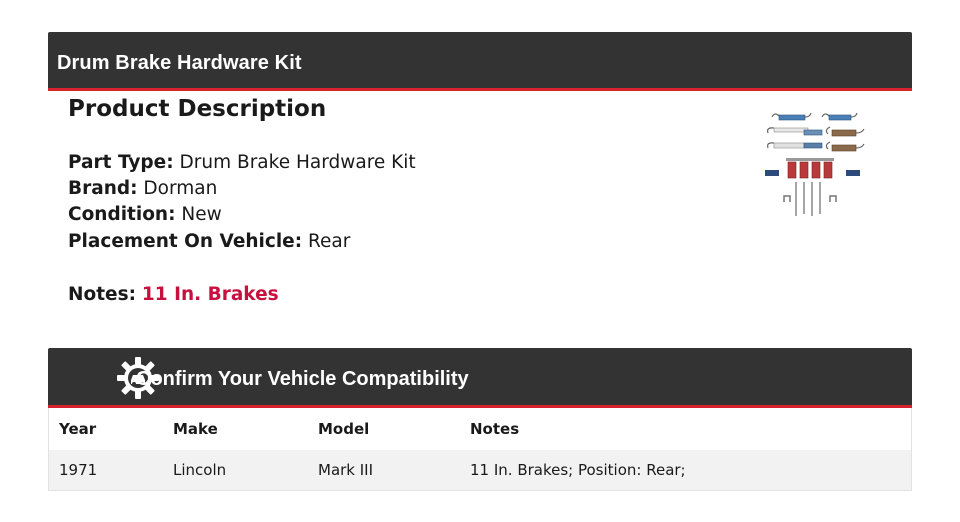  I want to click on table-header-row: Year Make Model Notes, so click(480, 429).